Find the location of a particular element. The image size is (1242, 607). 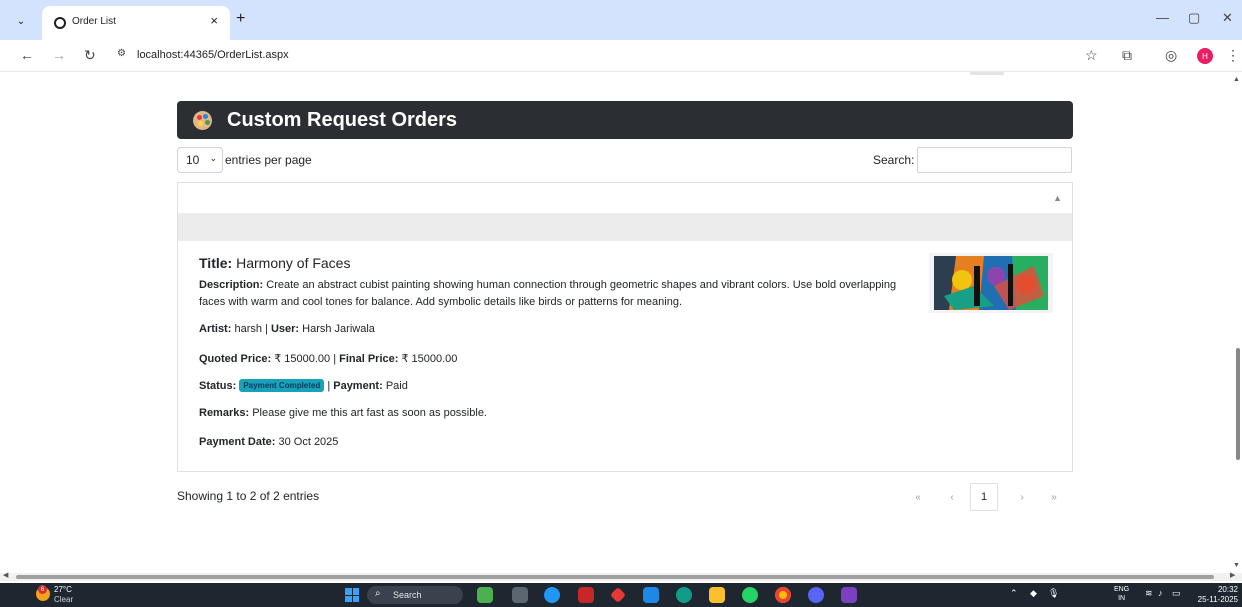

start-button is located at coordinates (352, 595).